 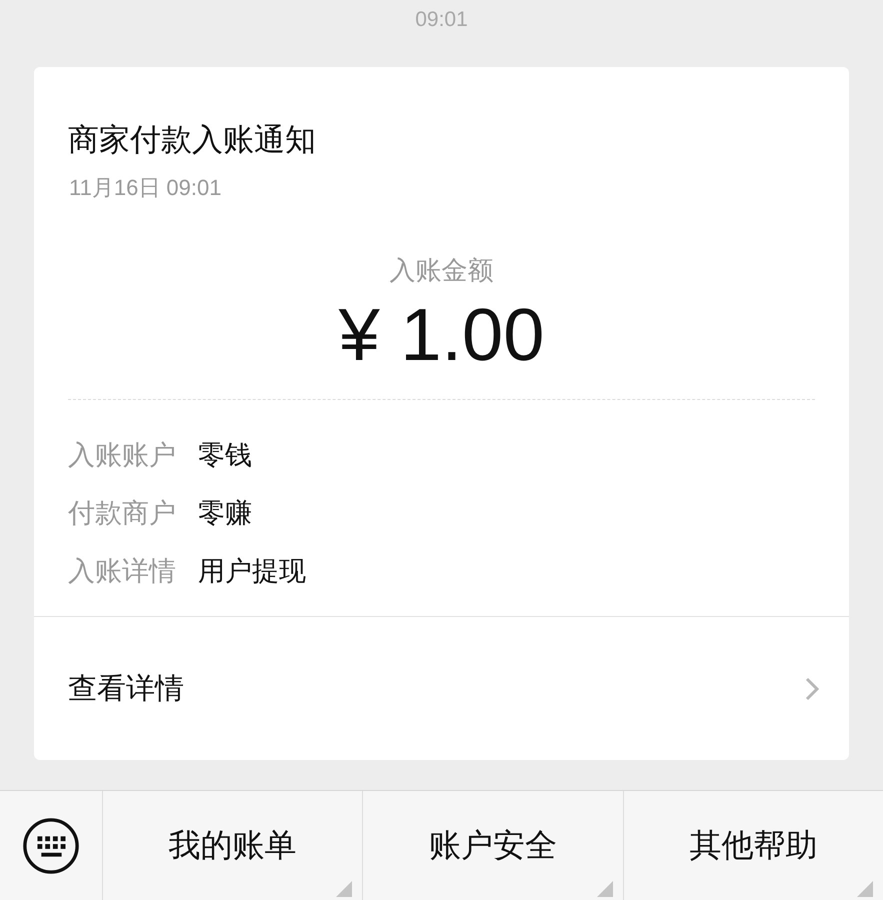 I want to click on menu-button: 我的账单, so click(x=232, y=845).